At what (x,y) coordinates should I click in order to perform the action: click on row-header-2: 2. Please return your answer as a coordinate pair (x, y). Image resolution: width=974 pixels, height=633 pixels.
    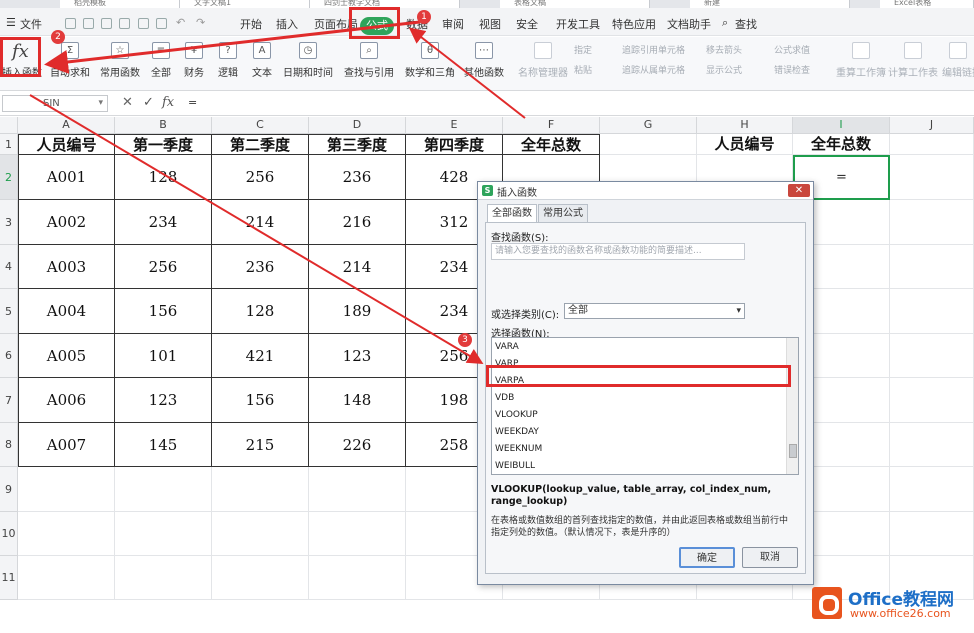
    Looking at the image, I should click on (9, 177).